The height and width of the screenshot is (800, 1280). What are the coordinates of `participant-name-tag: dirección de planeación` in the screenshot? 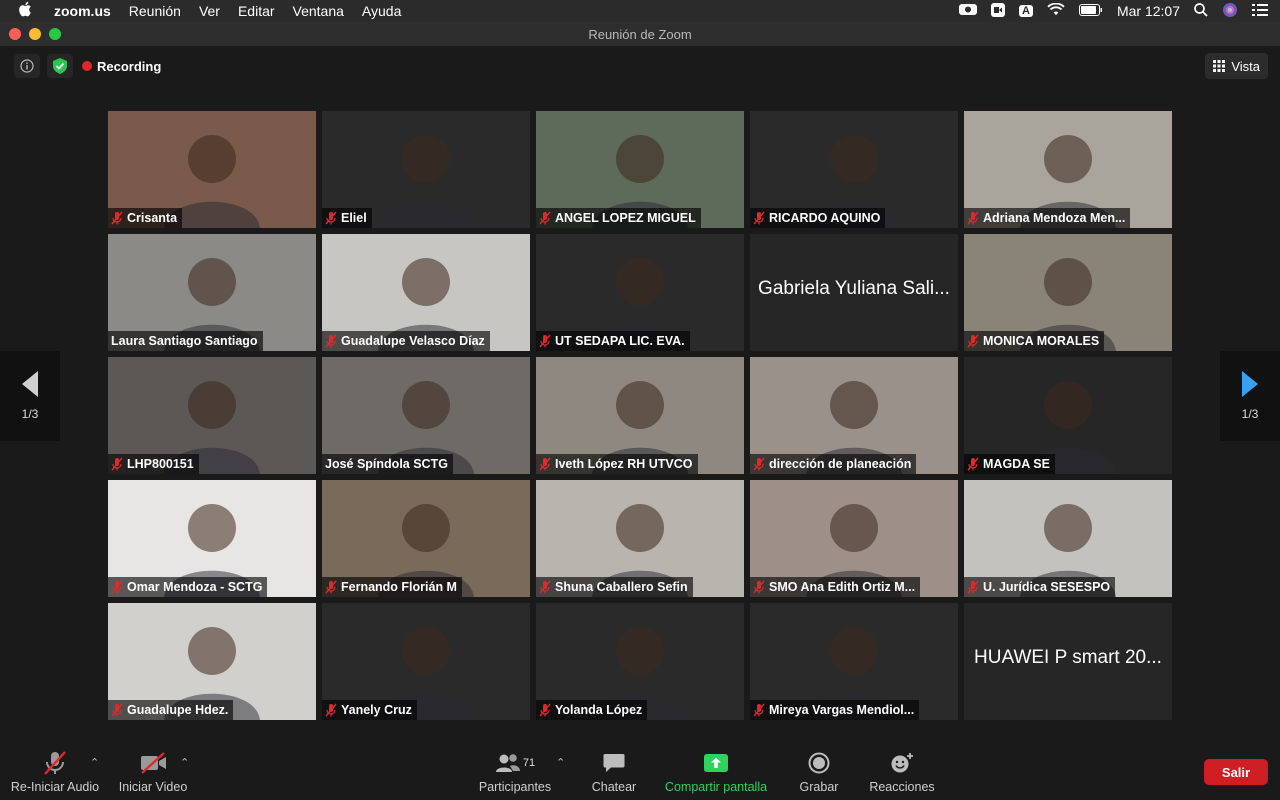 It's located at (833, 464).